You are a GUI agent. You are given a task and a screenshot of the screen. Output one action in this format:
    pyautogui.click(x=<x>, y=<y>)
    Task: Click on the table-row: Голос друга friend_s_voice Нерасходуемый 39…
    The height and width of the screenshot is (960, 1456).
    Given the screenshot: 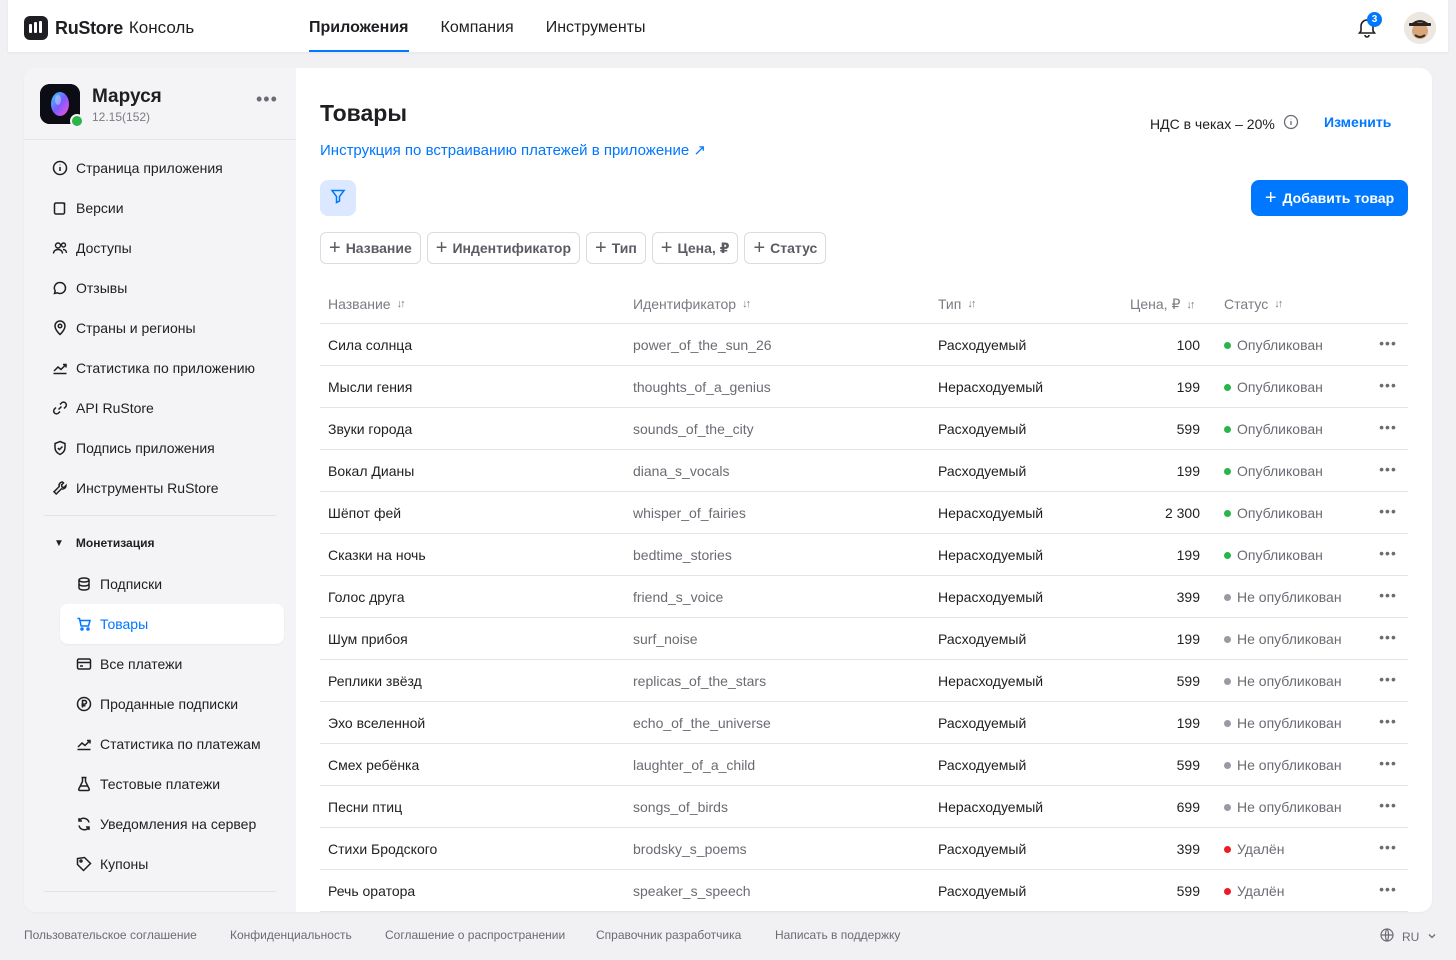 What is the action you would take?
    pyautogui.click(x=864, y=597)
    